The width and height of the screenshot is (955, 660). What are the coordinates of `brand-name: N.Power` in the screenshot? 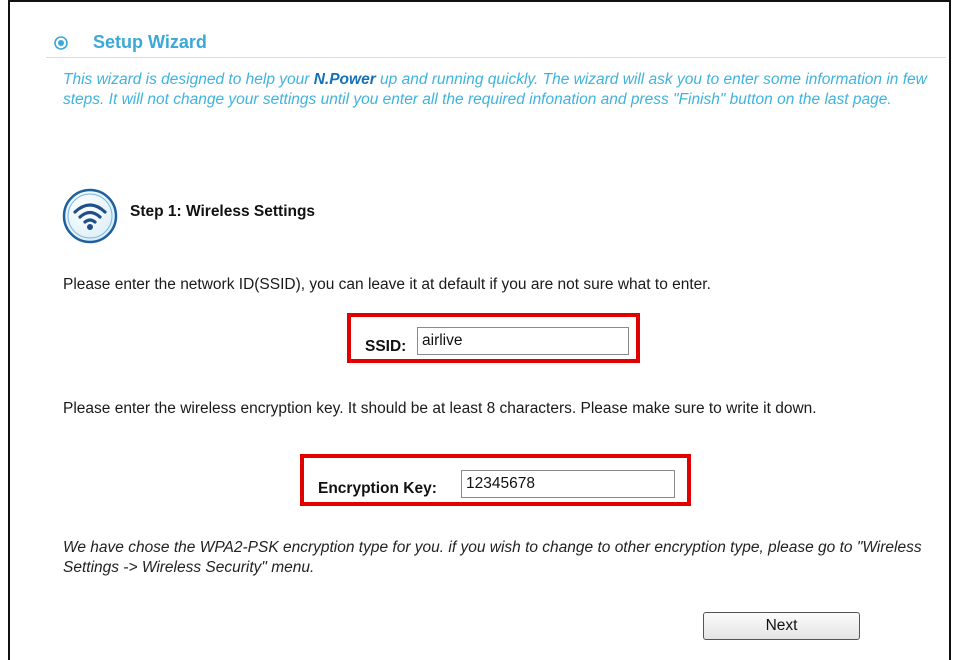 It's located at (344, 79).